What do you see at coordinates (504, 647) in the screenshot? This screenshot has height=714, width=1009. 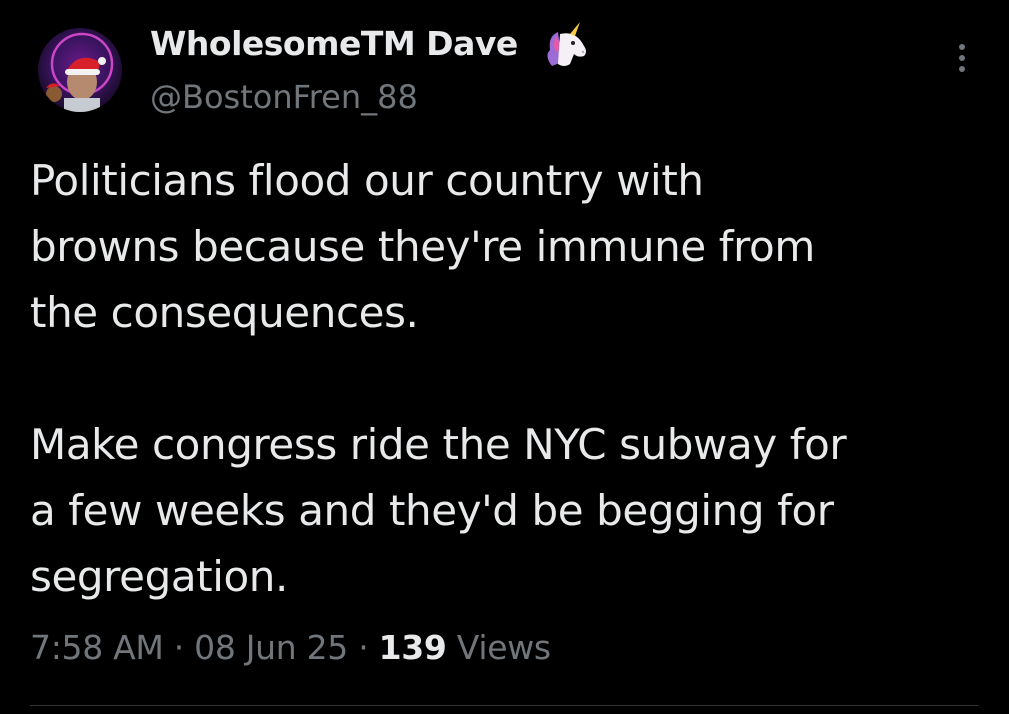 I see `views-label: Views` at bounding box center [504, 647].